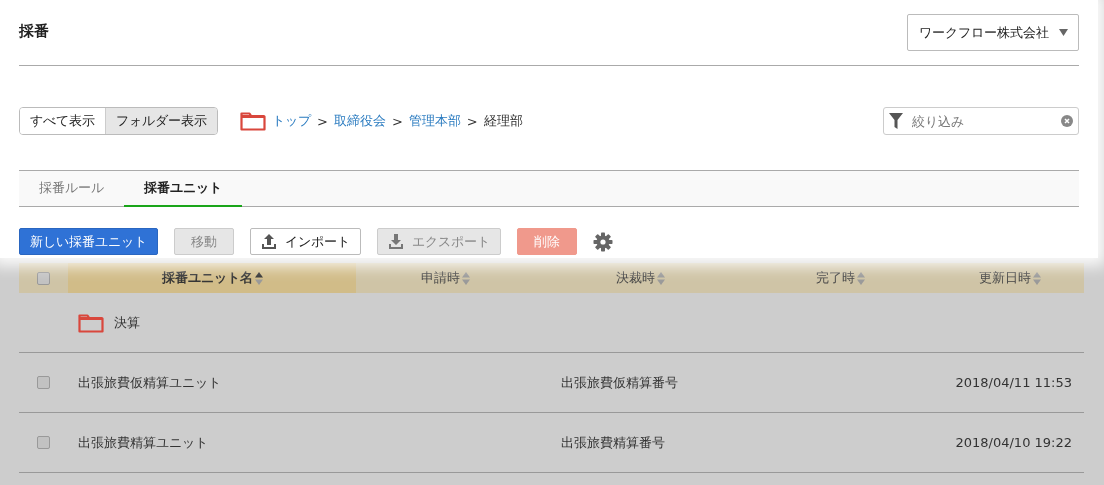 The image size is (1104, 485). What do you see at coordinates (1013, 382) in the screenshot?
I see `table-cell: 2018/04/11 11:53` at bounding box center [1013, 382].